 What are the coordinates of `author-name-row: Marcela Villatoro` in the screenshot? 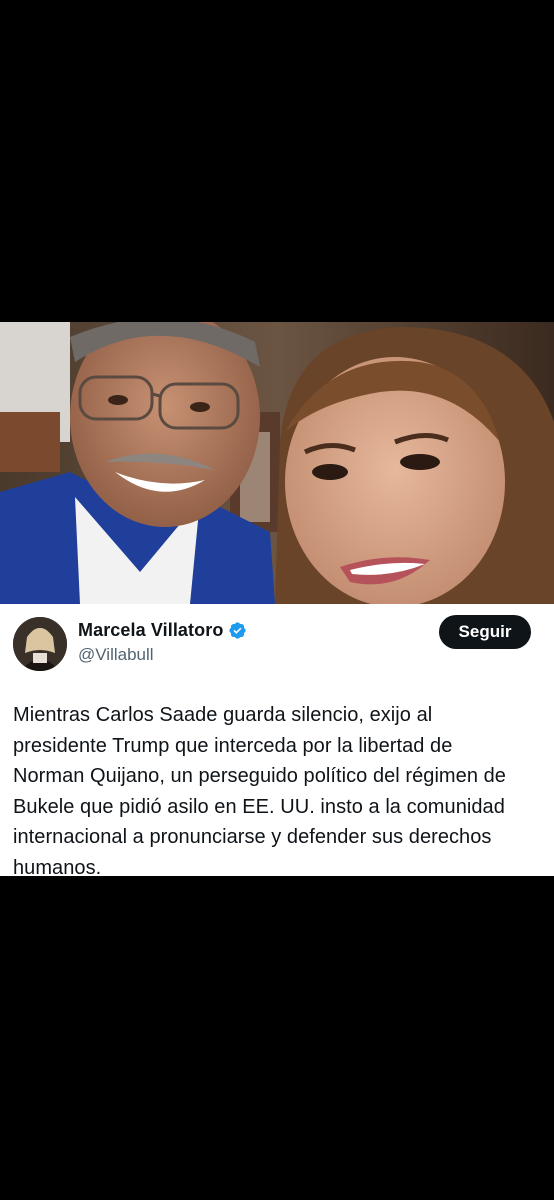 It's located at (162, 630).